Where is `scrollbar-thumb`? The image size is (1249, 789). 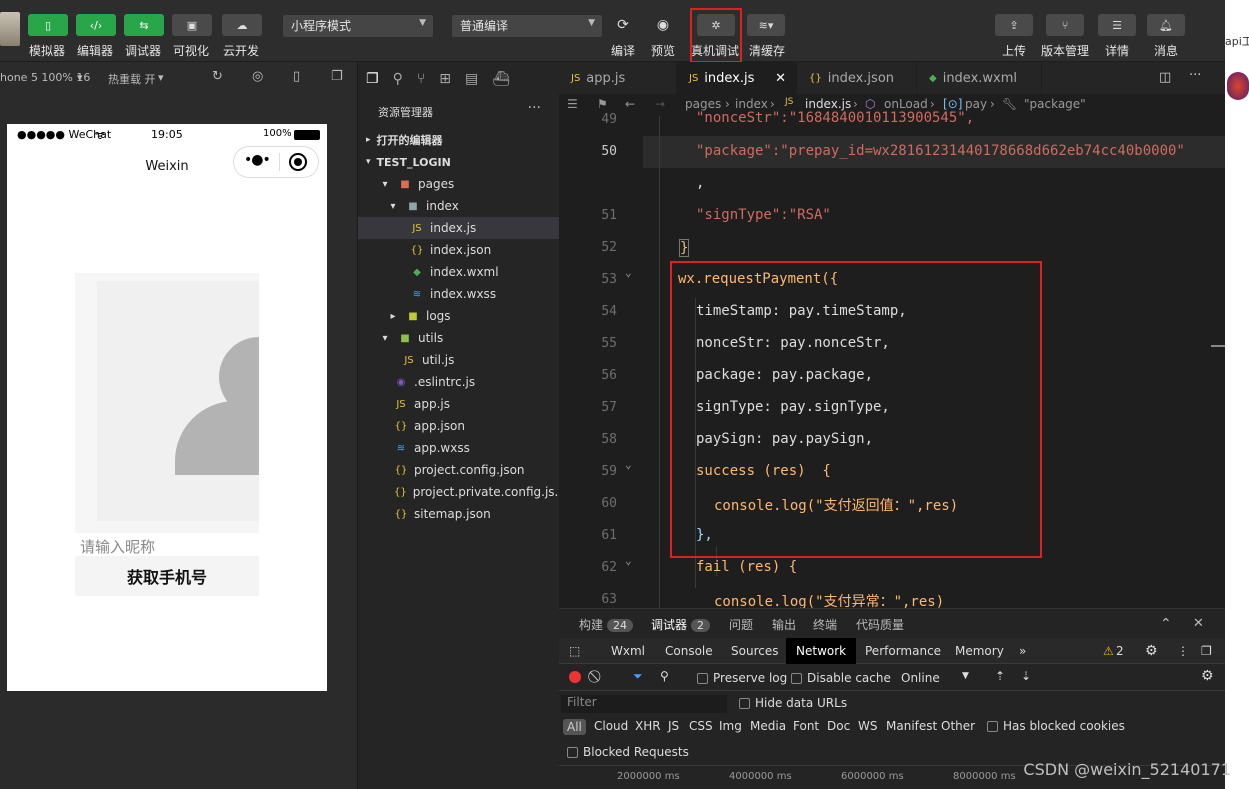
scrollbar-thumb is located at coordinates (1218, 346).